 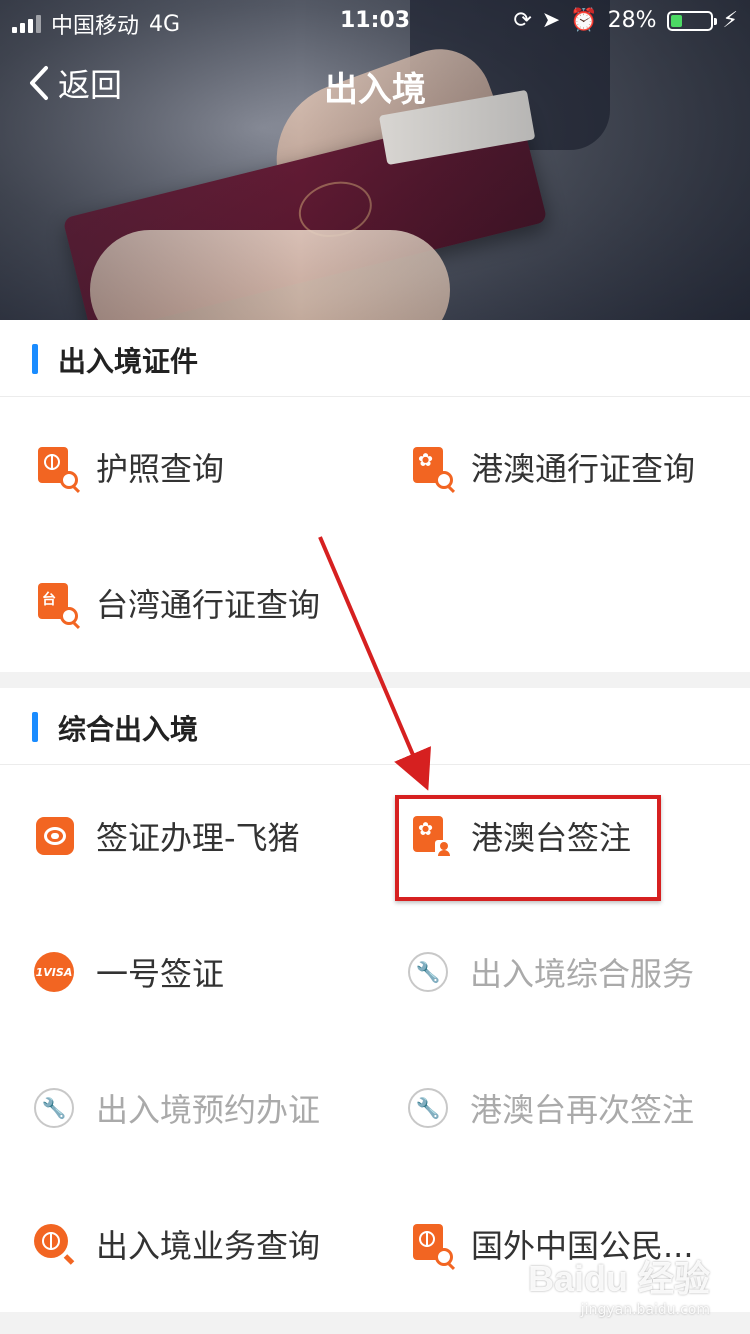 I want to click on menu-item-label: 港澳台再次签注, so click(x=582, y=1110).